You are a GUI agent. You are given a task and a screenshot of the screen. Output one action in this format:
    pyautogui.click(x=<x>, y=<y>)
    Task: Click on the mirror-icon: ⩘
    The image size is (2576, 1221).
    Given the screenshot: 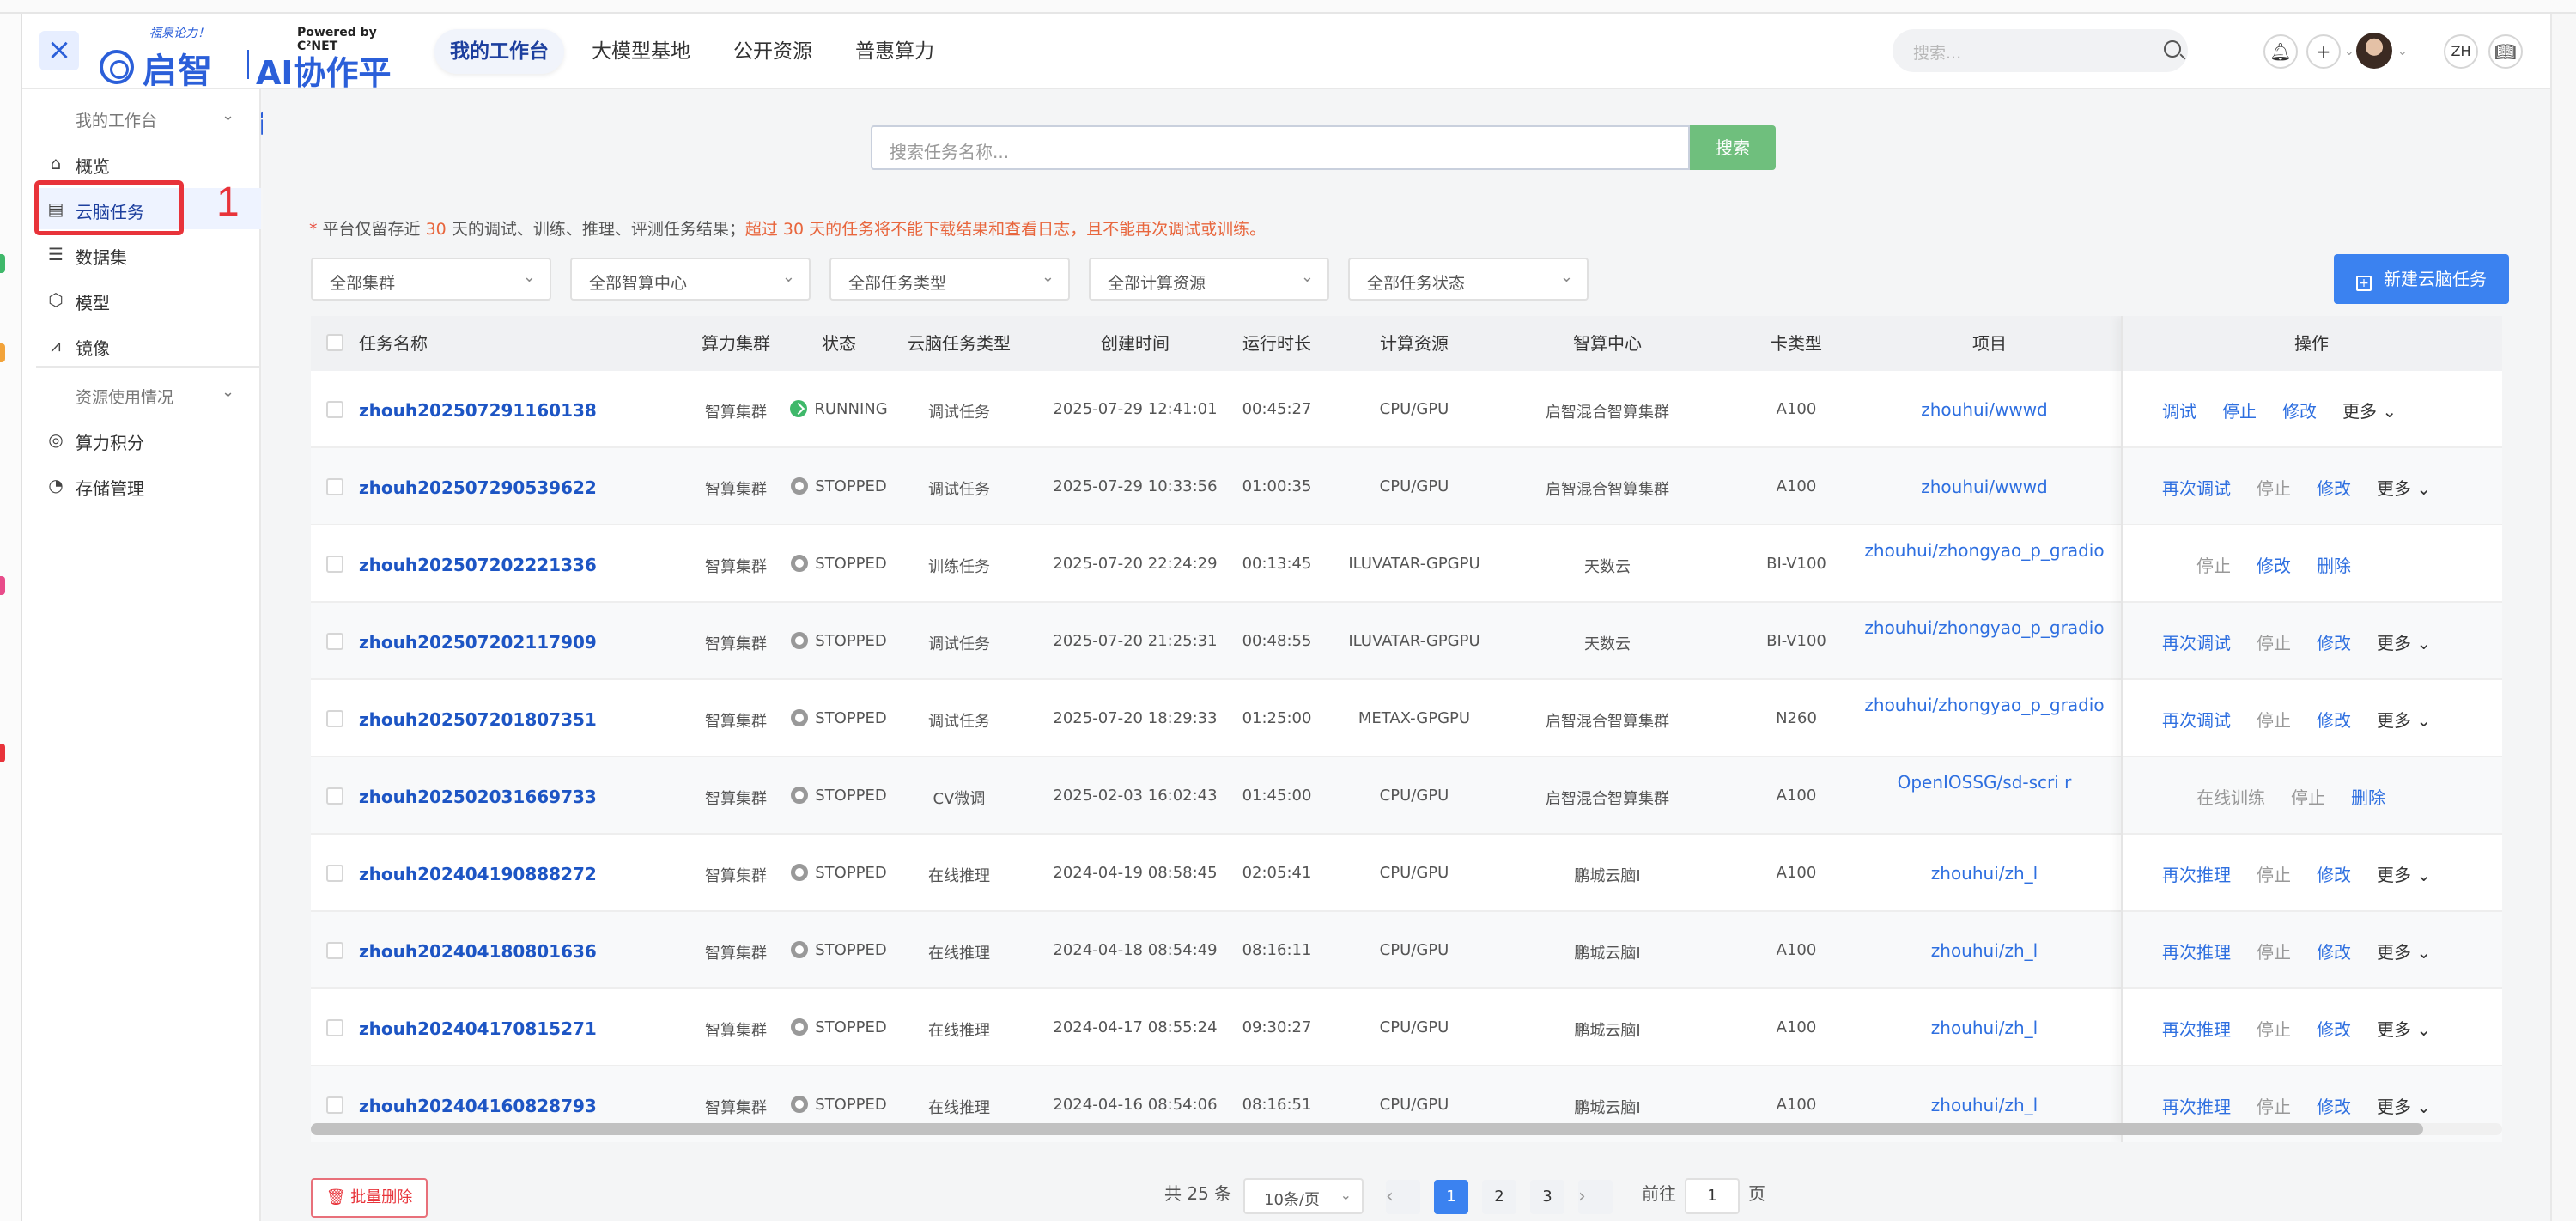 What is the action you would take?
    pyautogui.click(x=56, y=345)
    